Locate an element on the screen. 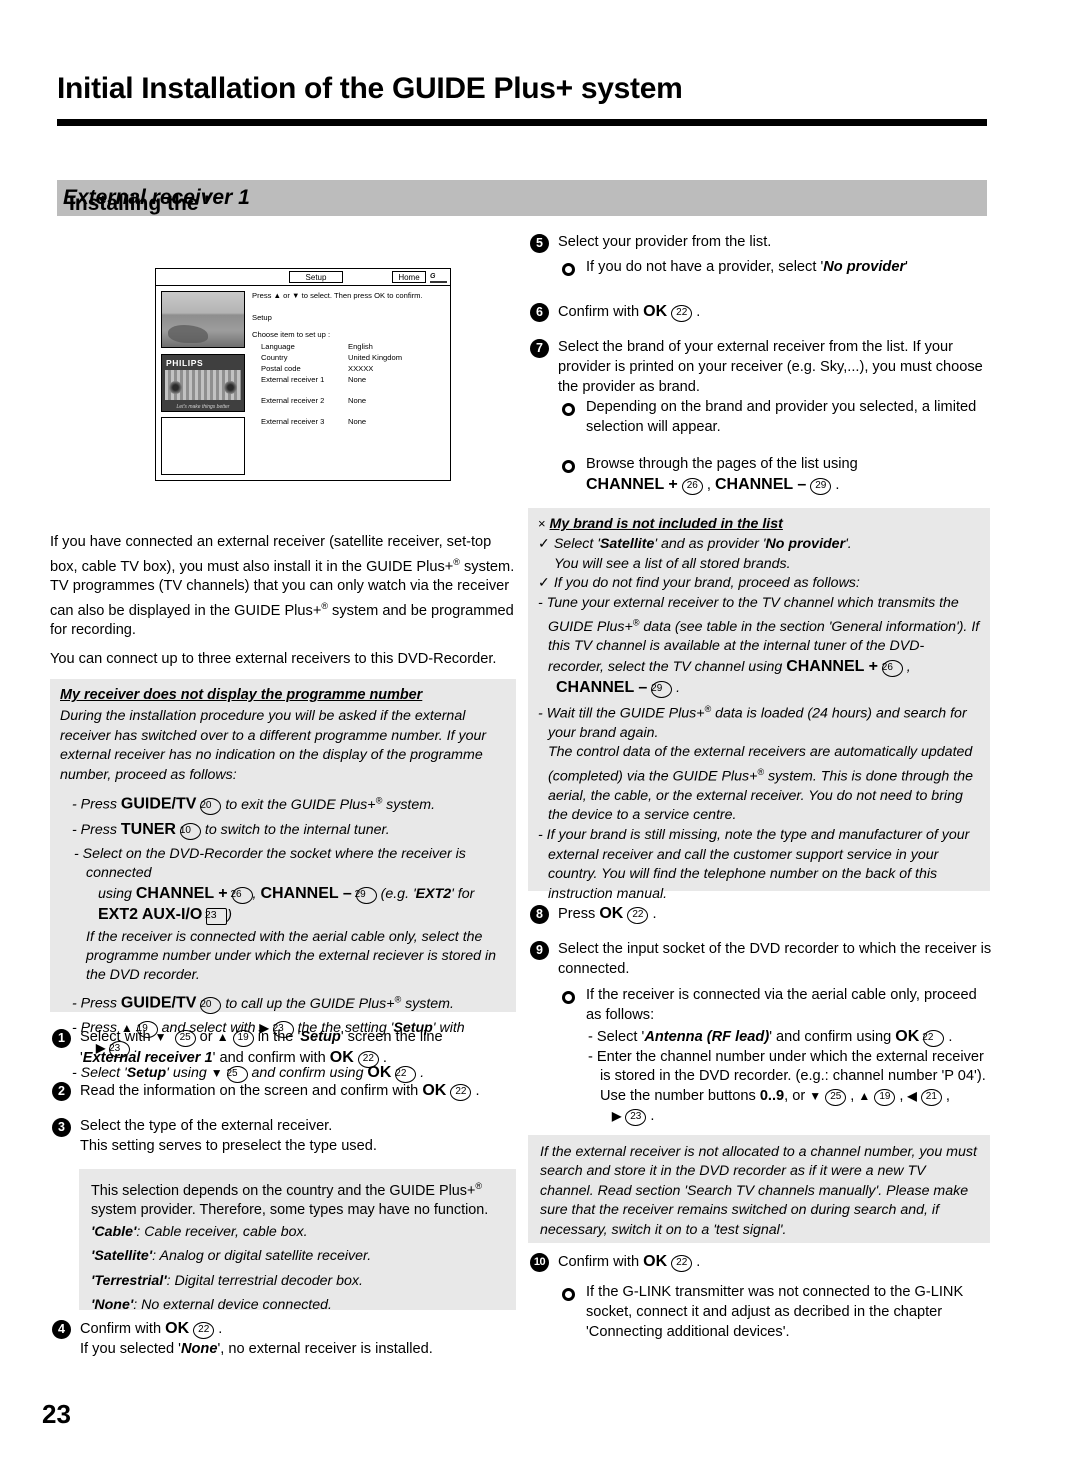  tv-setting-row-external-receiver-2: External receiver 2 None is located at coordinates (353, 400).